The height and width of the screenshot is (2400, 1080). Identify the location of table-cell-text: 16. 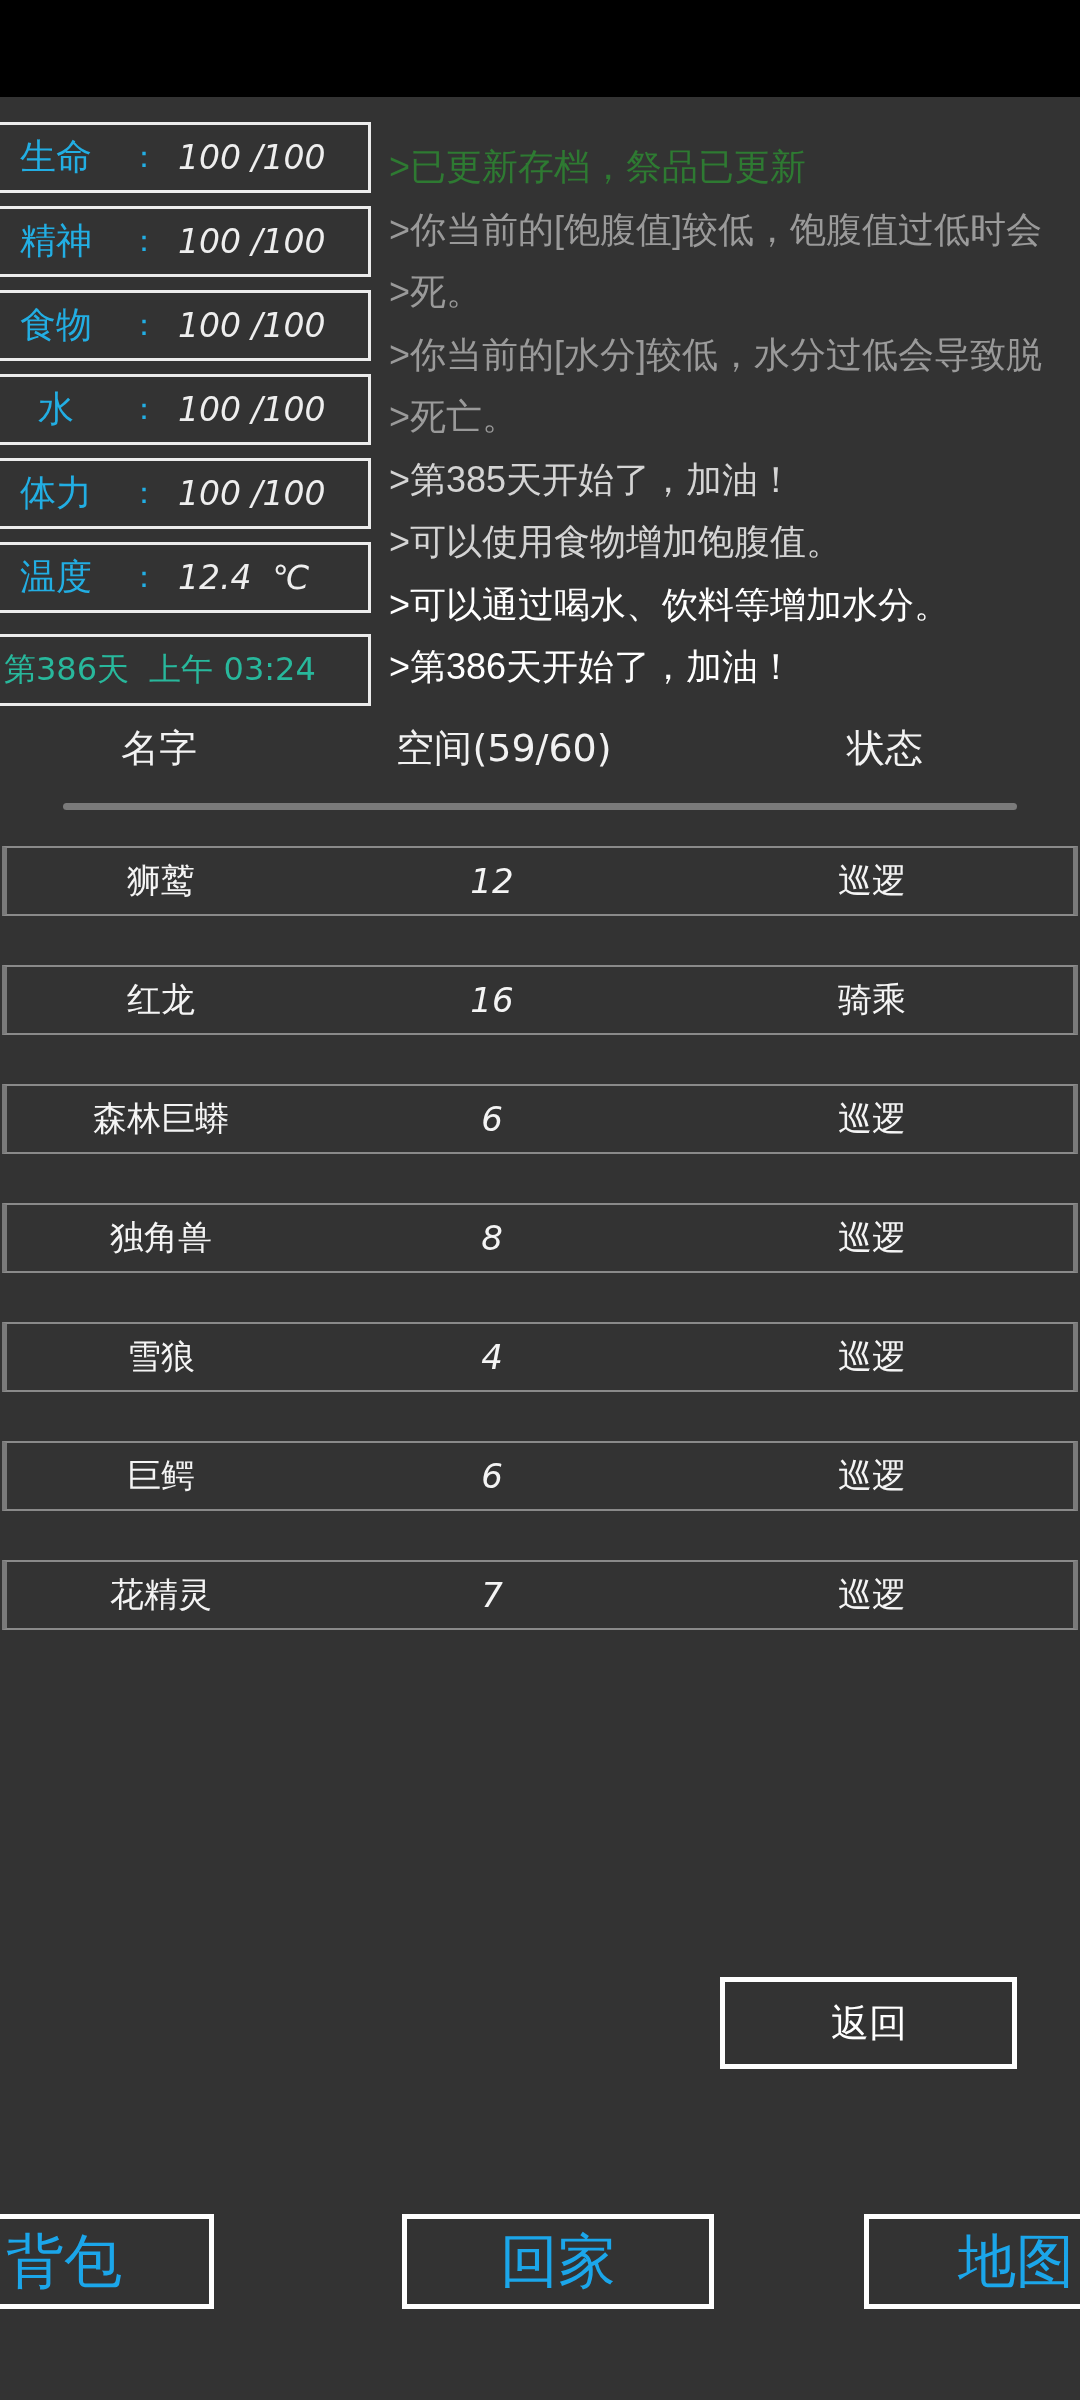
(492, 1000).